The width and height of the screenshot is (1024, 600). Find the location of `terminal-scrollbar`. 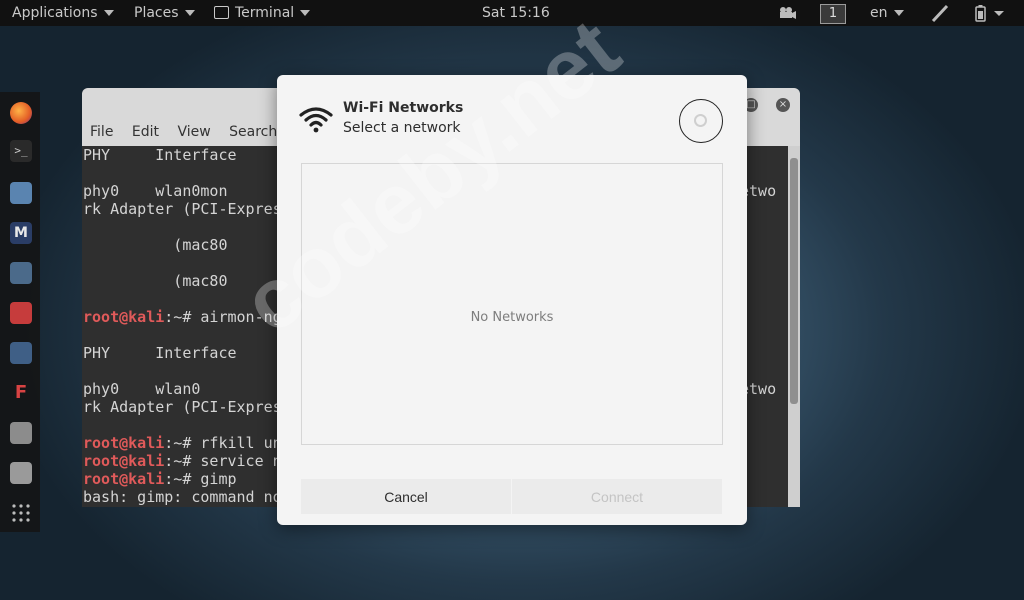

terminal-scrollbar is located at coordinates (794, 326).